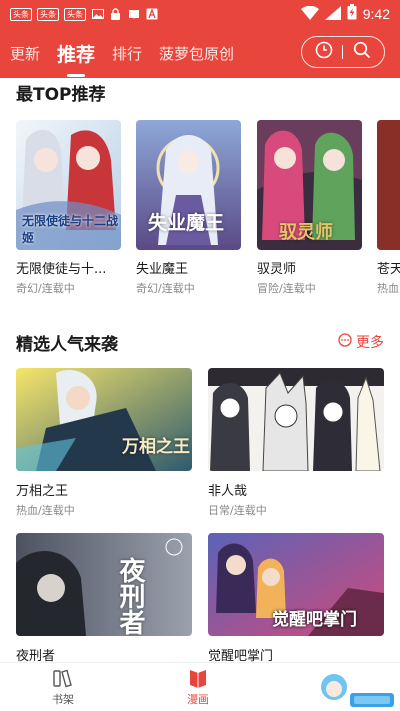  I want to click on more-link: 更多, so click(361, 342).